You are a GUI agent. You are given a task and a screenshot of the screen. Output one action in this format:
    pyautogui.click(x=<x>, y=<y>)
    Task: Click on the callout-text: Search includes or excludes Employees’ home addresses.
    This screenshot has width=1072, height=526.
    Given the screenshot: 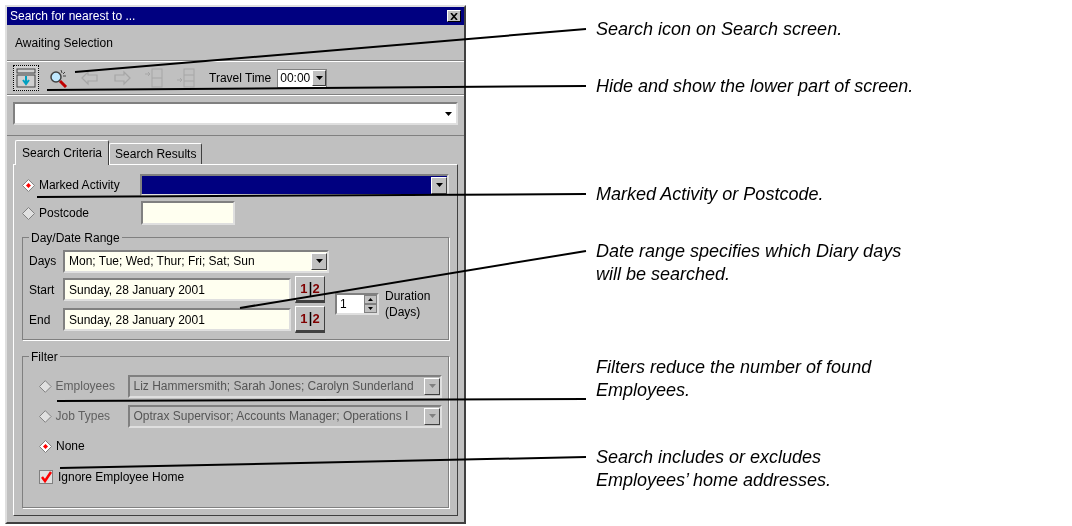 What is the action you would take?
    pyautogui.click(x=714, y=469)
    